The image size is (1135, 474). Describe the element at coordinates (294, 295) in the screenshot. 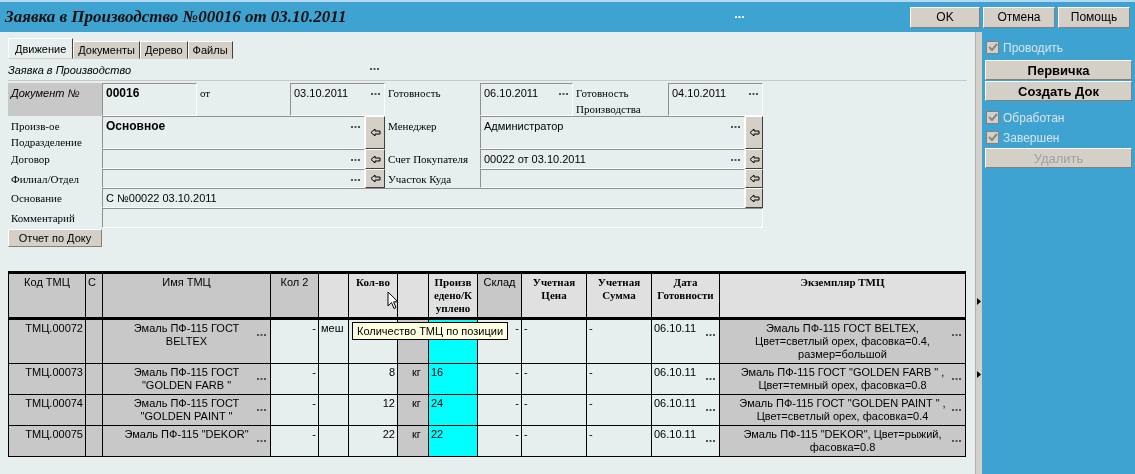

I see `column-header: Кол 2` at that location.